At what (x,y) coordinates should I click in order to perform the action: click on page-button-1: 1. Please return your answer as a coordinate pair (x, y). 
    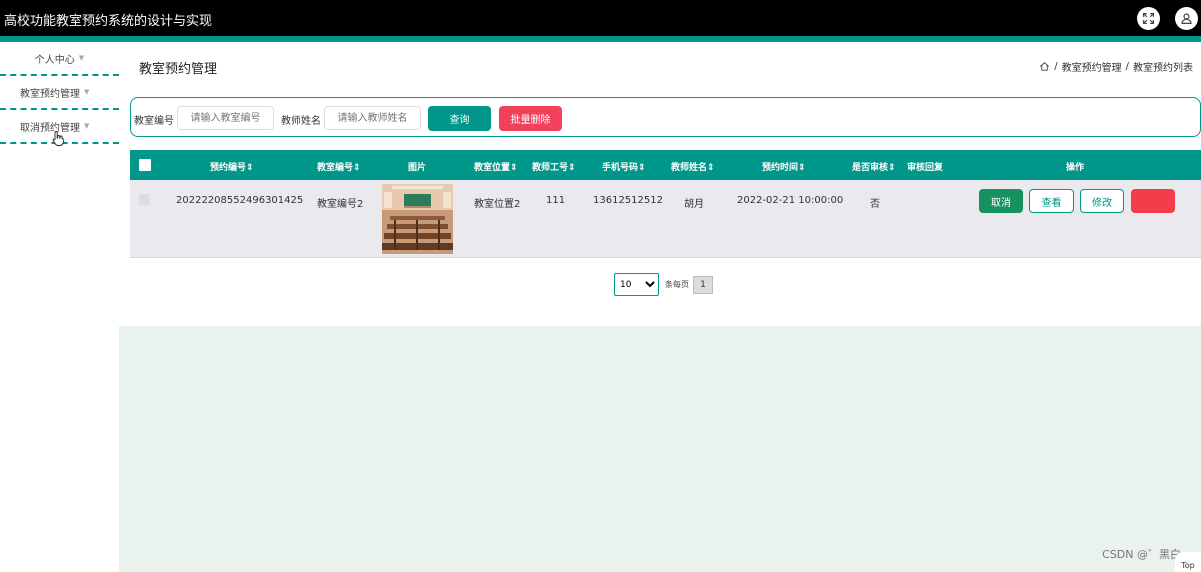
    Looking at the image, I should click on (703, 284).